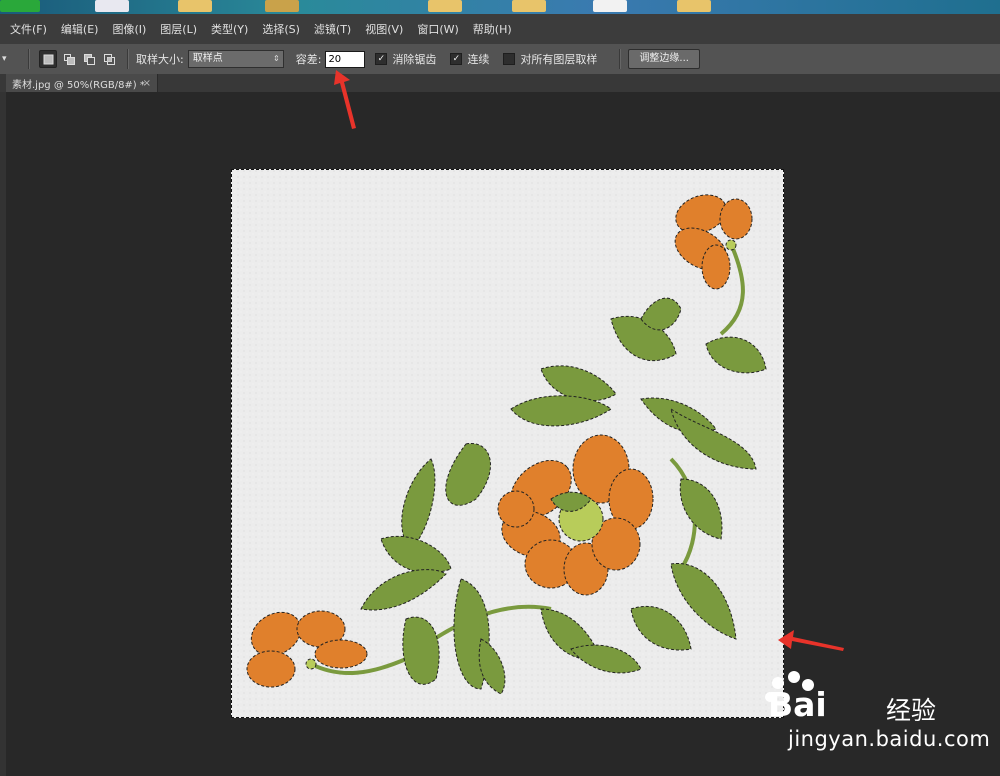 Image resolution: width=1000 pixels, height=776 pixels. What do you see at coordinates (797, 704) in the screenshot?
I see `watermark-brand: Bai` at bounding box center [797, 704].